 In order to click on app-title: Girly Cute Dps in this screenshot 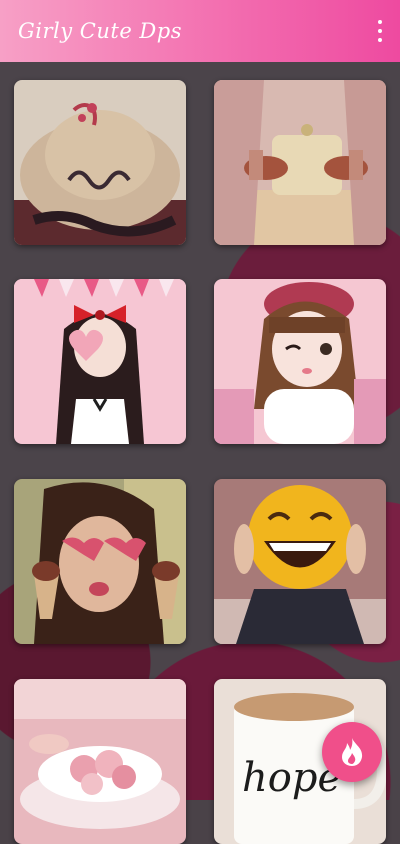, I will do `click(100, 31)`.